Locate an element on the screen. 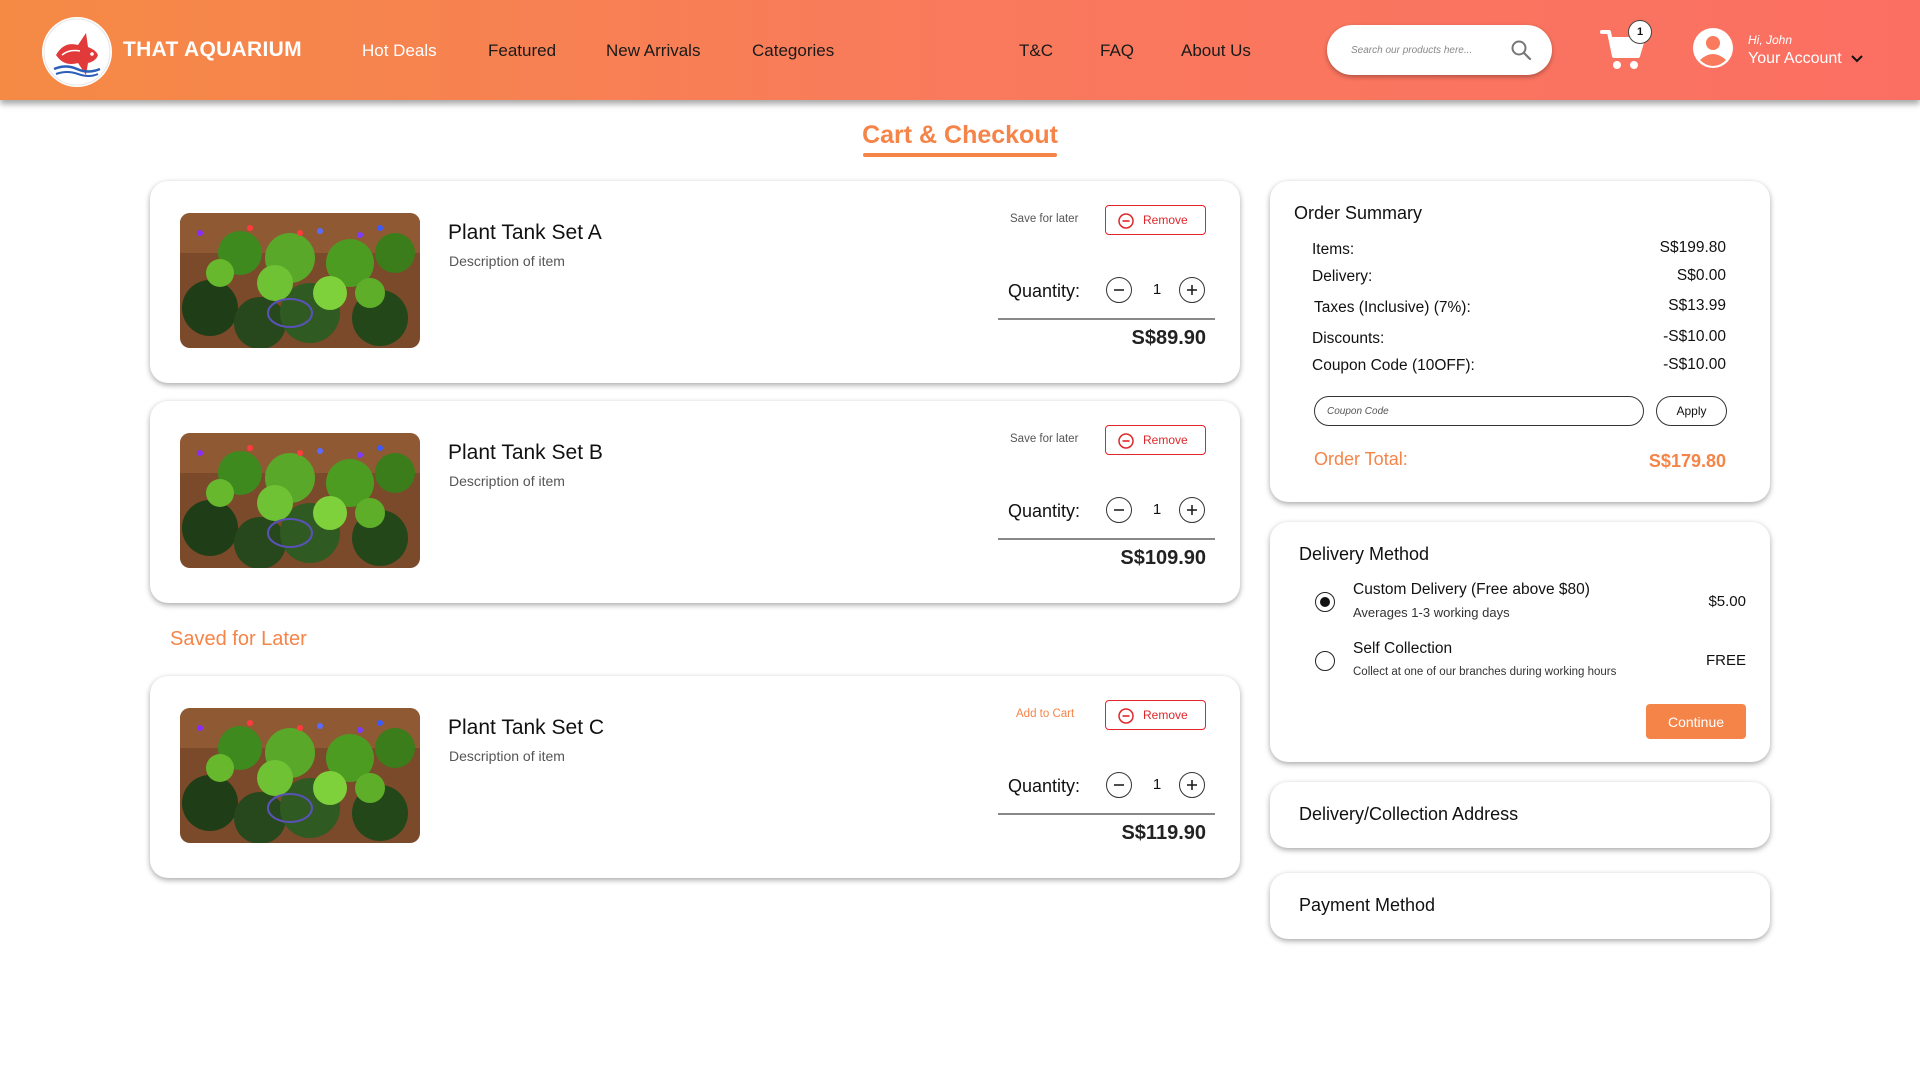  custom-delivery-sub: Averages 1-3 working days is located at coordinates (1431, 612).